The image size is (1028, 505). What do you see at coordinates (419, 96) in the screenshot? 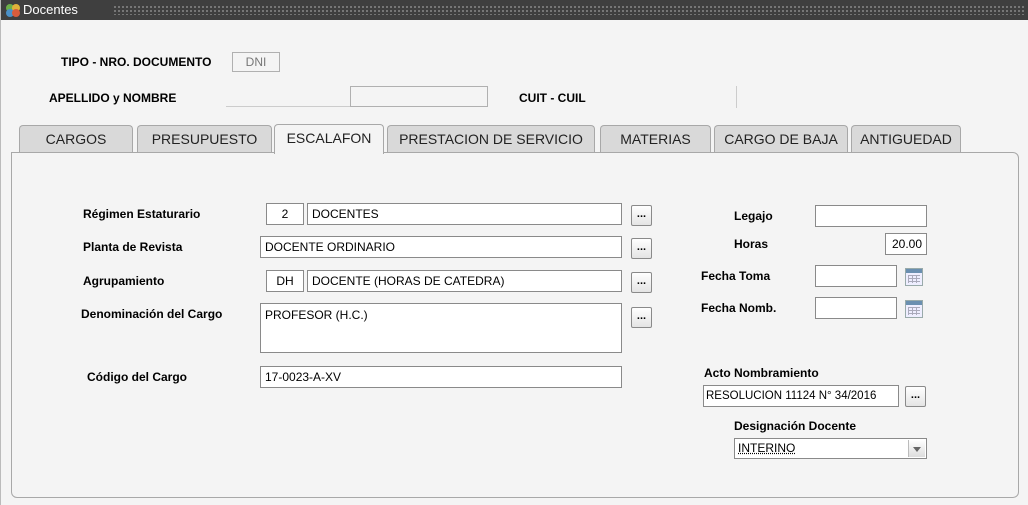
I see `nombre-field` at bounding box center [419, 96].